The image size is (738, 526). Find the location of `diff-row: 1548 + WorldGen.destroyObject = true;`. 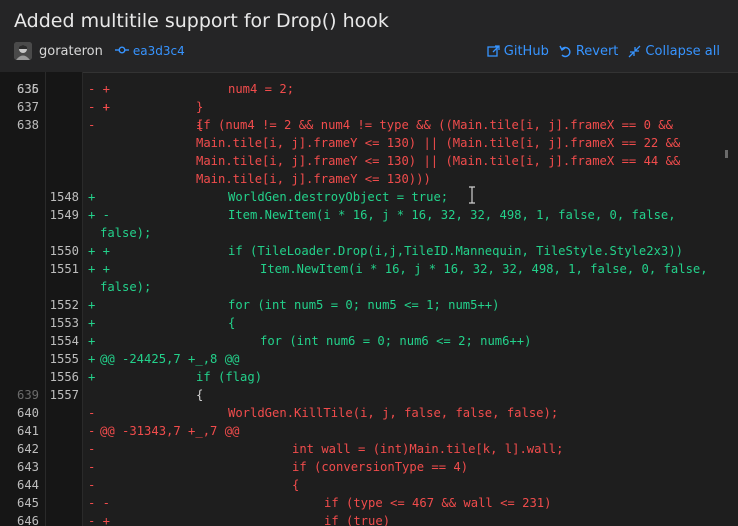

diff-row: 1548 + WorldGen.destroyObject = true; is located at coordinates (369, 197).